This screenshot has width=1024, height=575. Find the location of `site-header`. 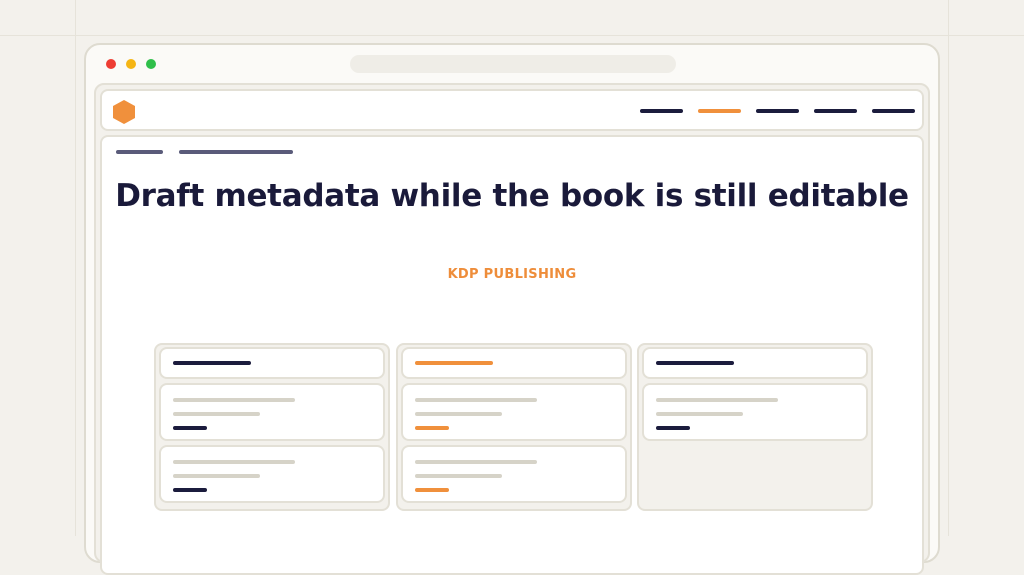

site-header is located at coordinates (512, 110).